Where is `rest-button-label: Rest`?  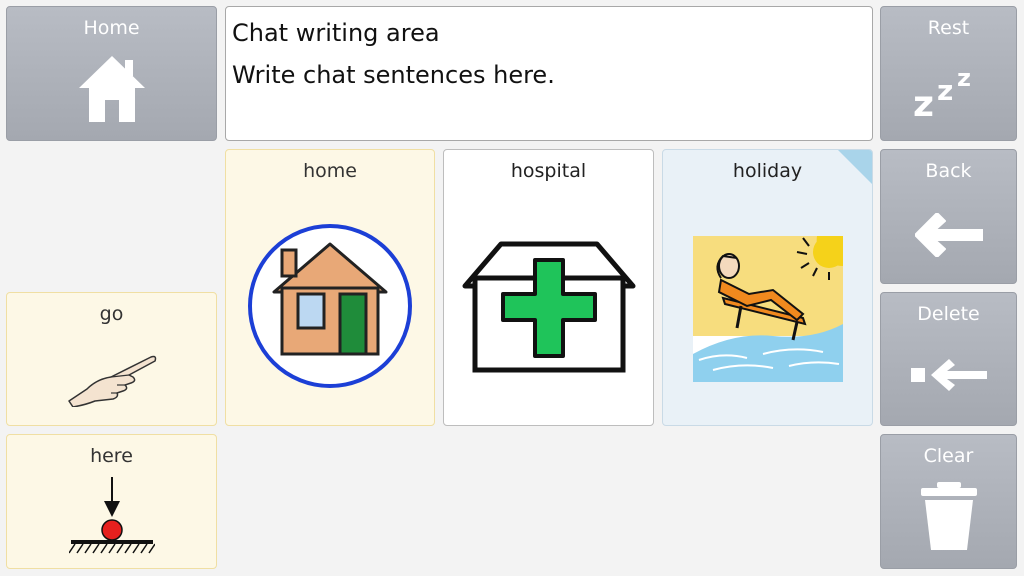
rest-button-label: Rest is located at coordinates (948, 28).